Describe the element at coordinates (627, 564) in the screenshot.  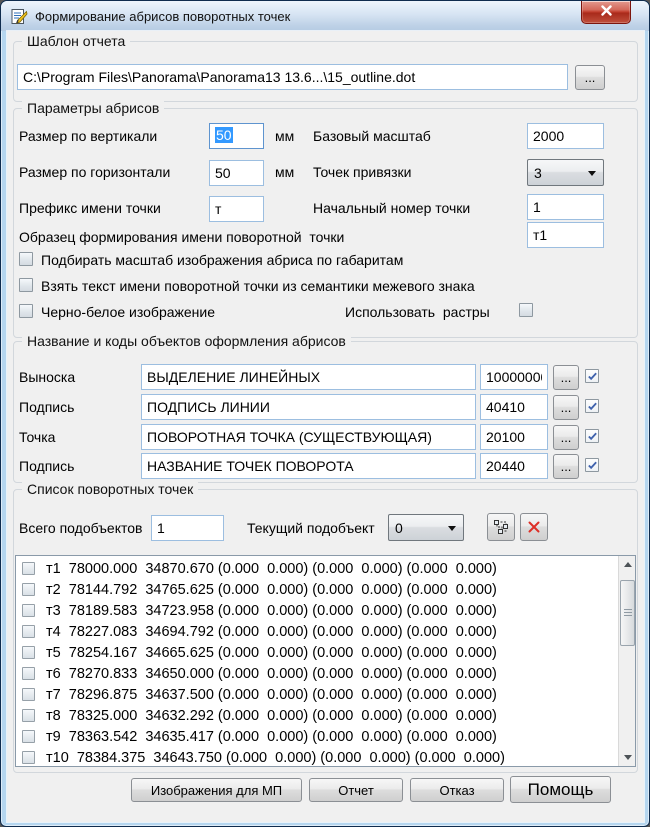
I see `scroll-up-button` at that location.